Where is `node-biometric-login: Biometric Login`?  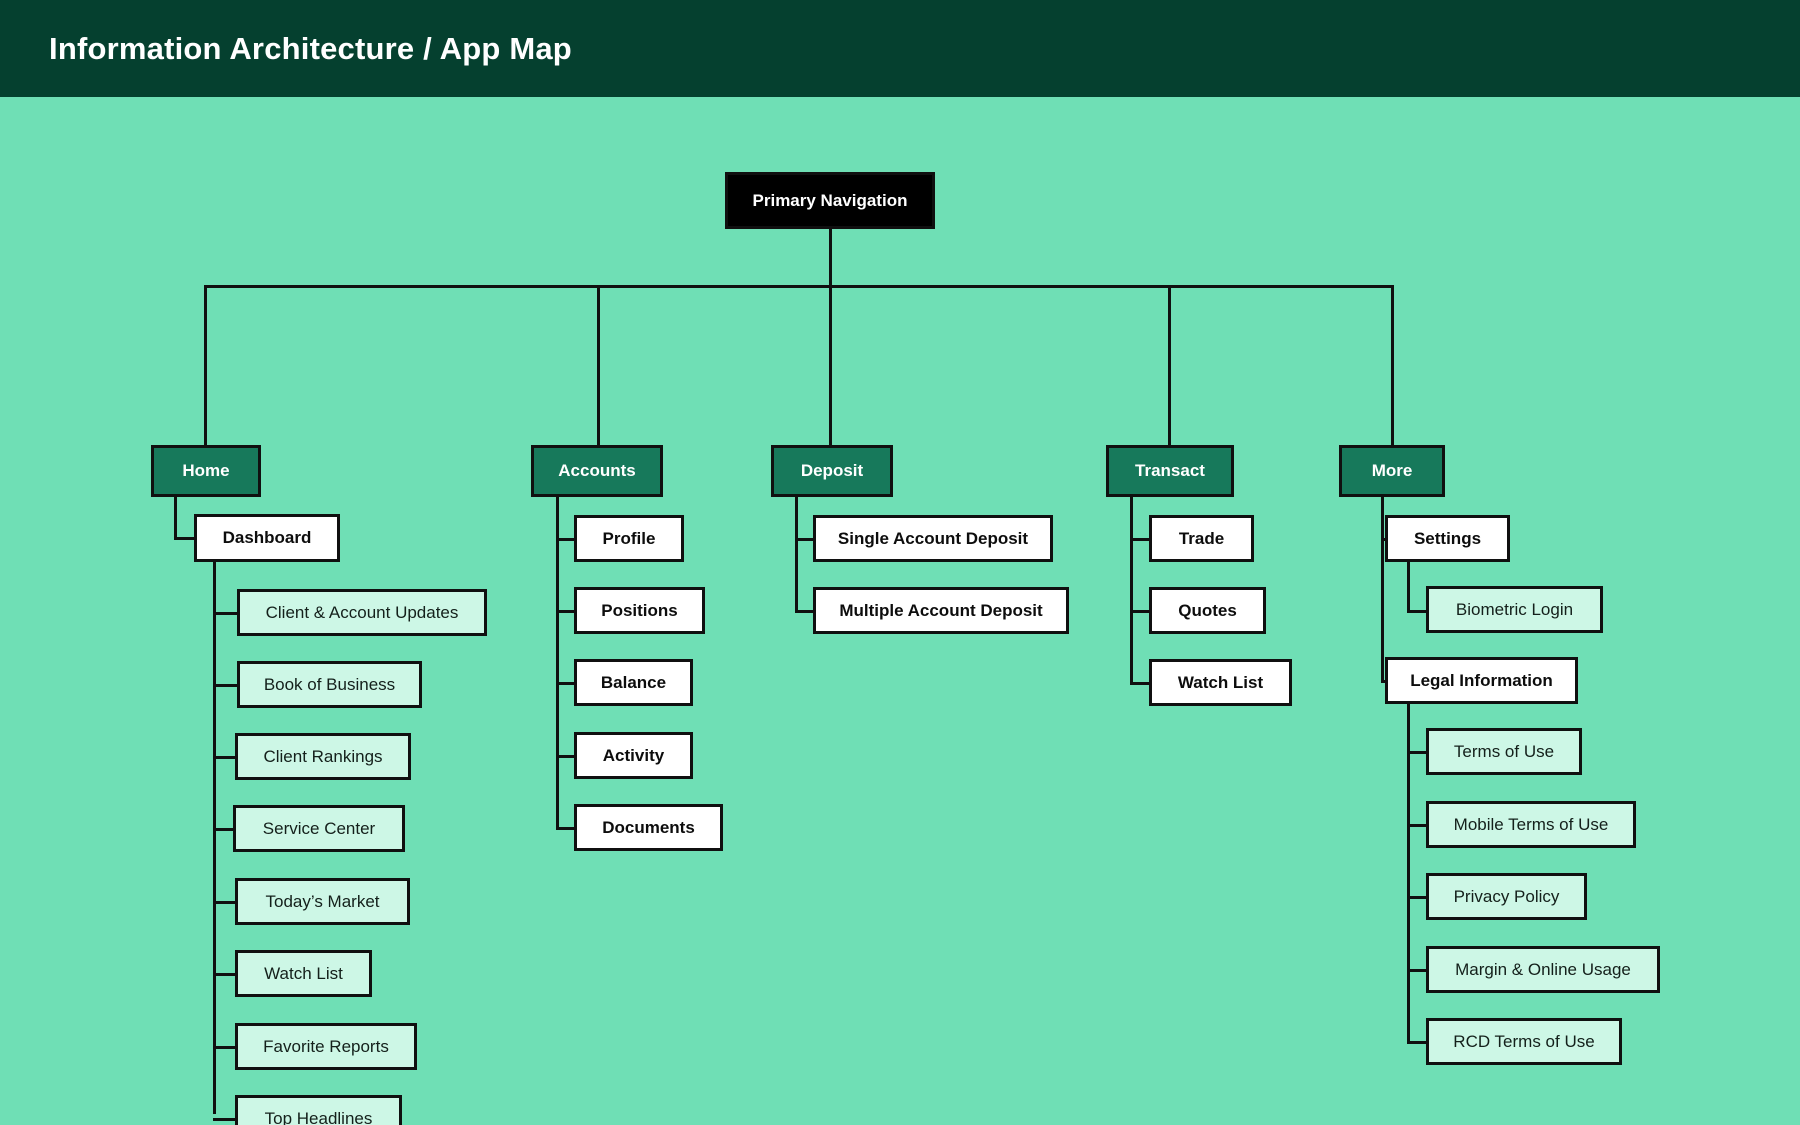 node-biometric-login: Biometric Login is located at coordinates (1514, 609).